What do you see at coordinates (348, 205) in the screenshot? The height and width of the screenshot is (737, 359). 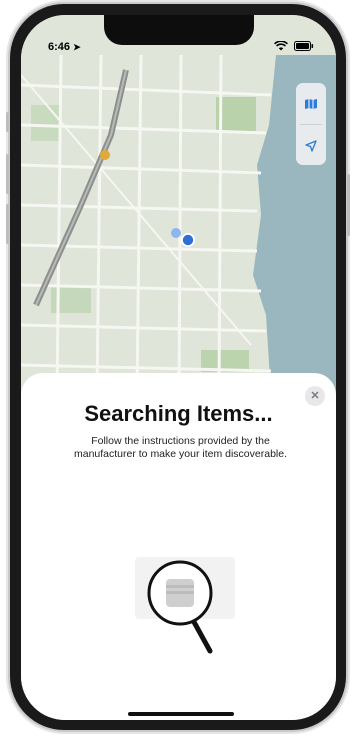 I see `side-button` at bounding box center [348, 205].